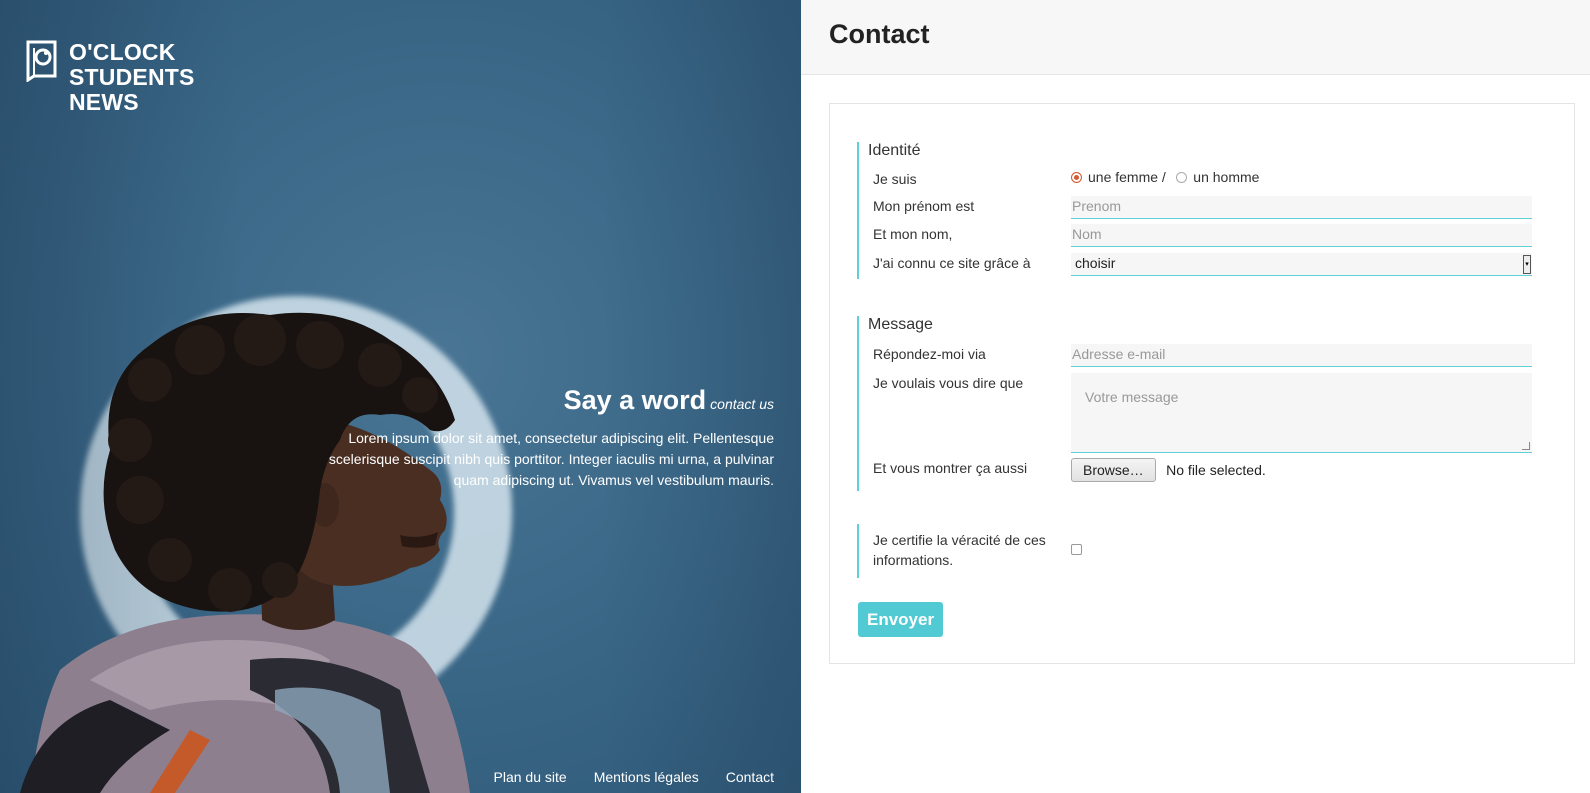  I want to click on message-placeholder: Votre message, so click(1132, 397).